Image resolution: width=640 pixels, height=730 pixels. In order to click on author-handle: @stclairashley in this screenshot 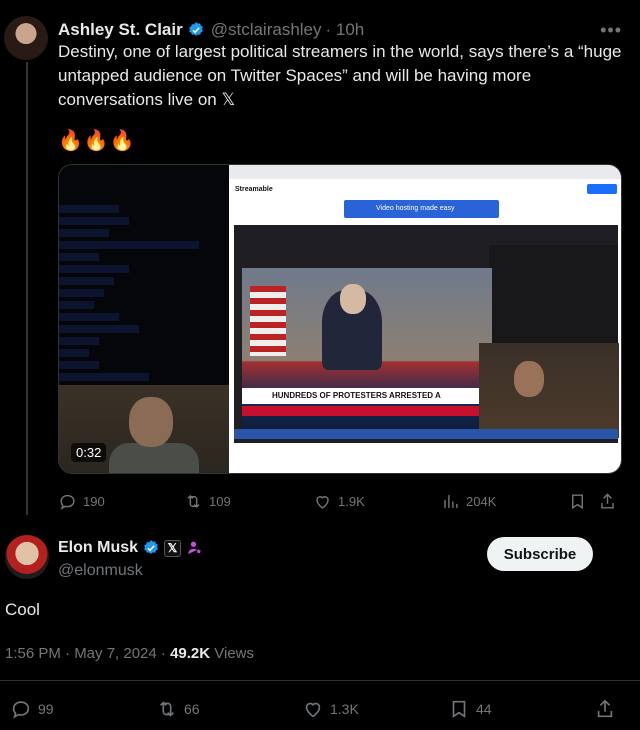, I will do `click(266, 30)`.